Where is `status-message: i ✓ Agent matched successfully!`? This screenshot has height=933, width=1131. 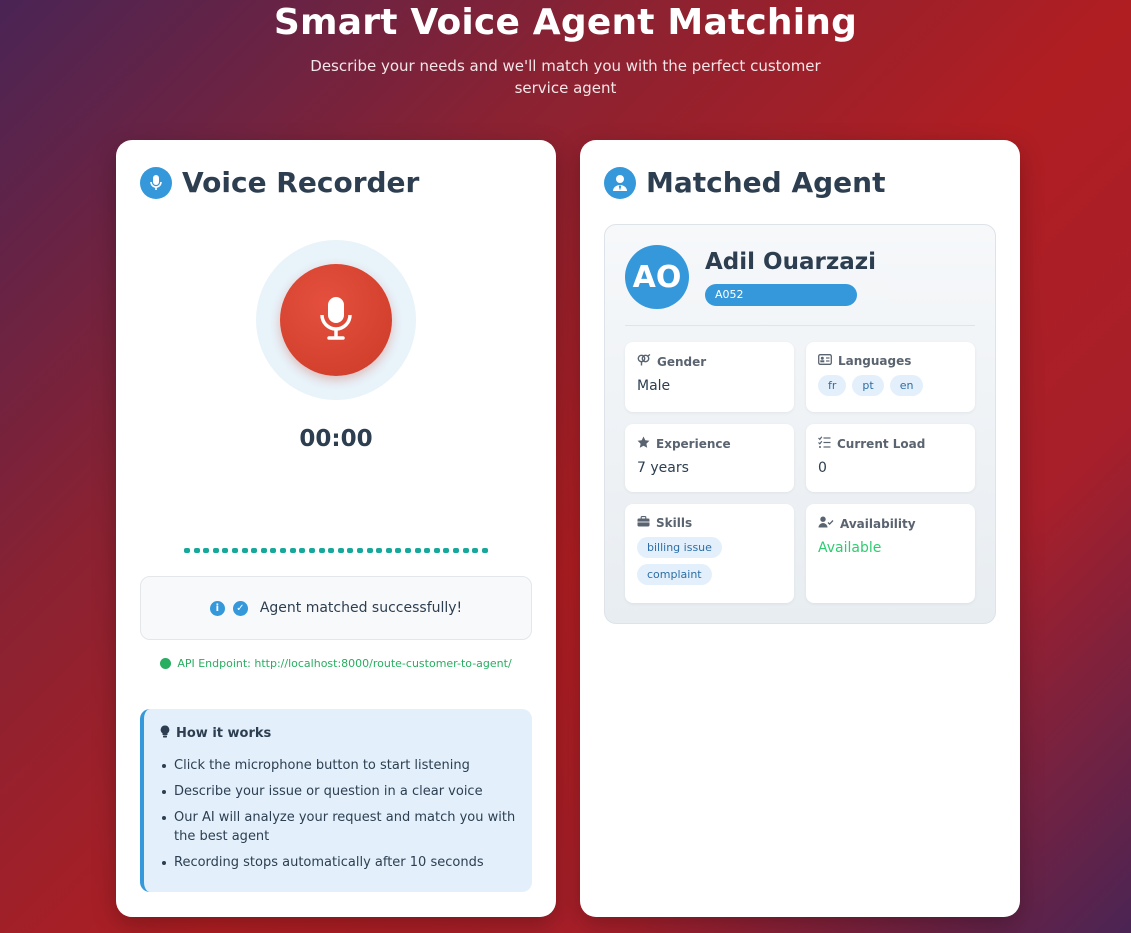 status-message: i ✓ Agent matched successfully! is located at coordinates (336, 608).